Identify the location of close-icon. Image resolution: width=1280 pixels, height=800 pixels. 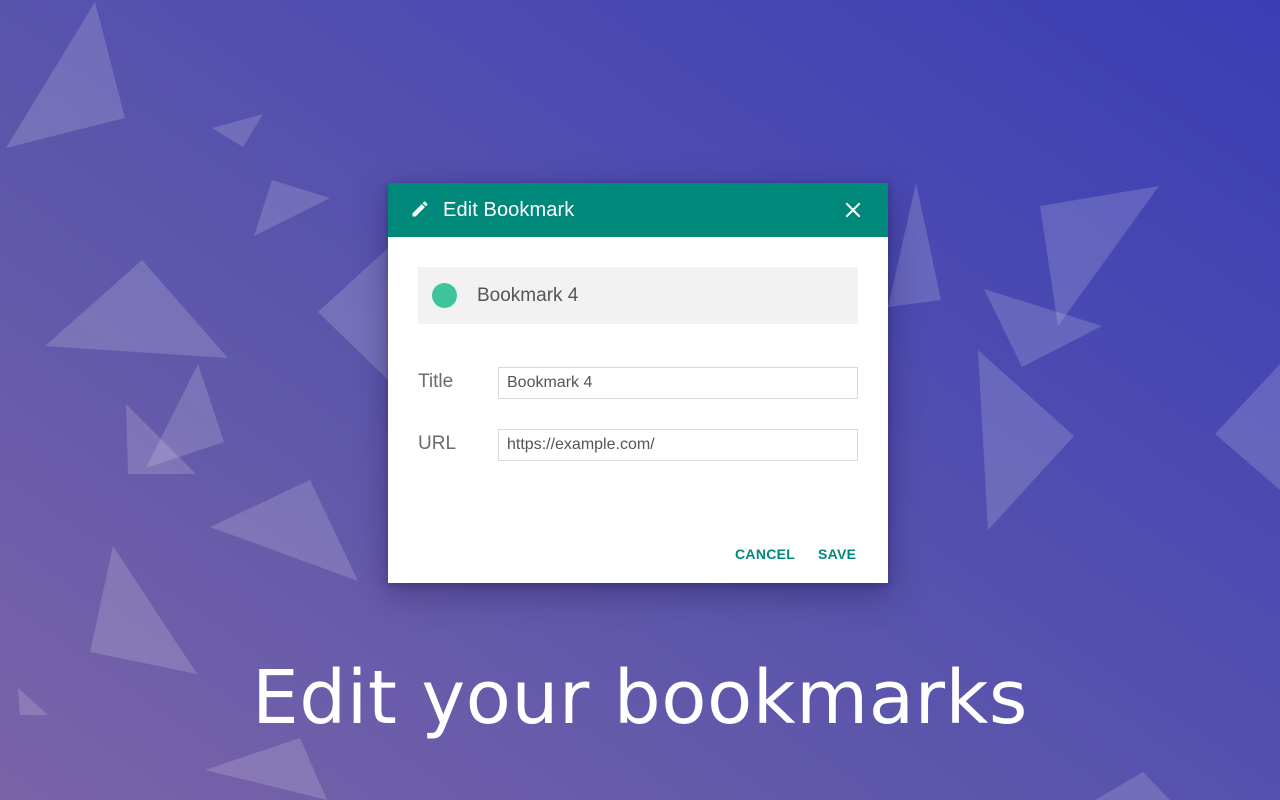
(853, 210).